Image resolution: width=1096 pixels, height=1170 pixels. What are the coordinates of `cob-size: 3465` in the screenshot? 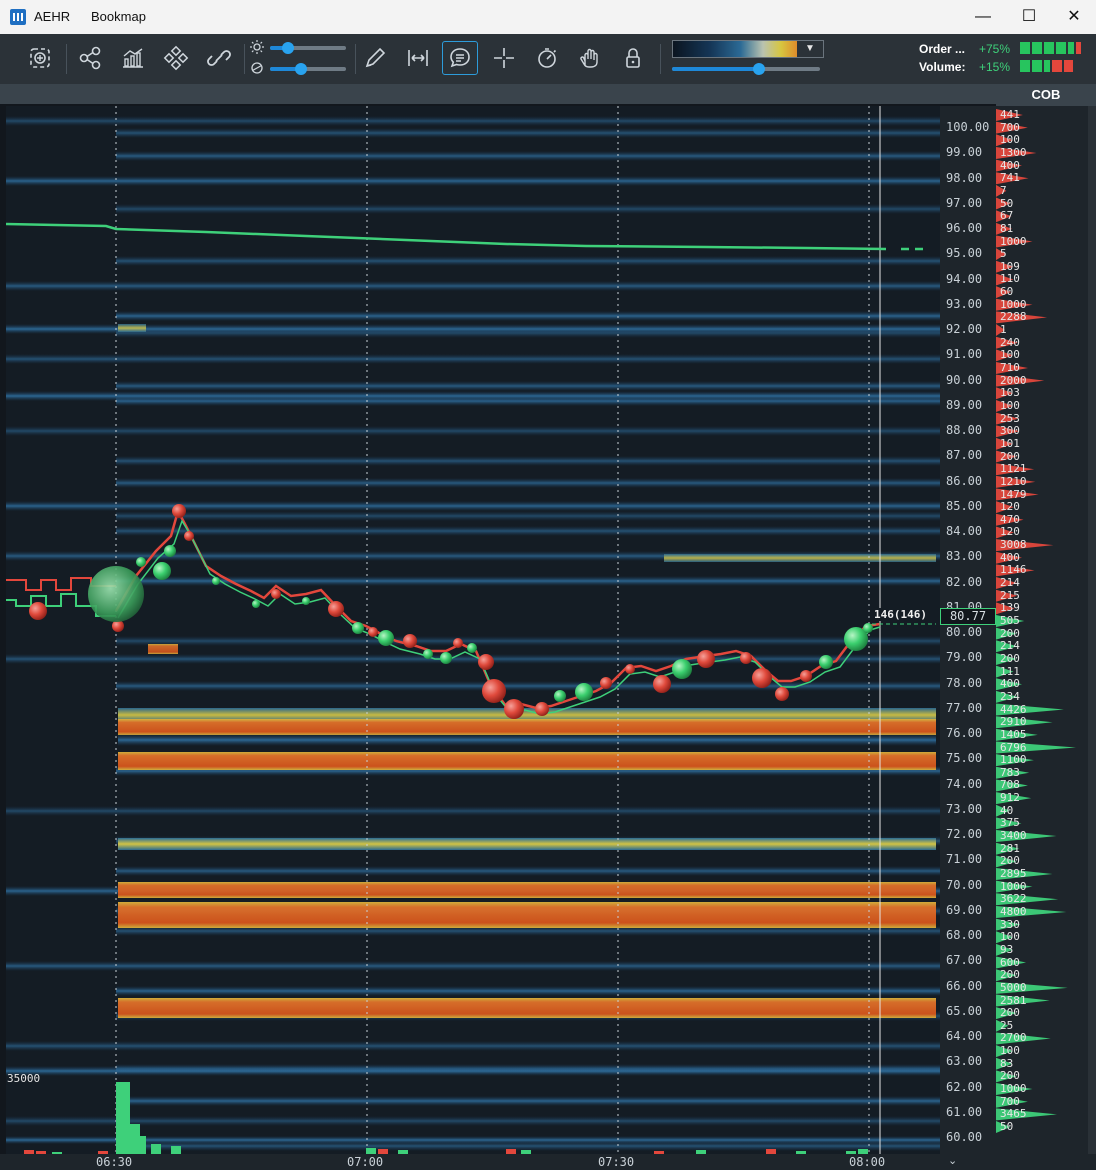 It's located at (1013, 1114).